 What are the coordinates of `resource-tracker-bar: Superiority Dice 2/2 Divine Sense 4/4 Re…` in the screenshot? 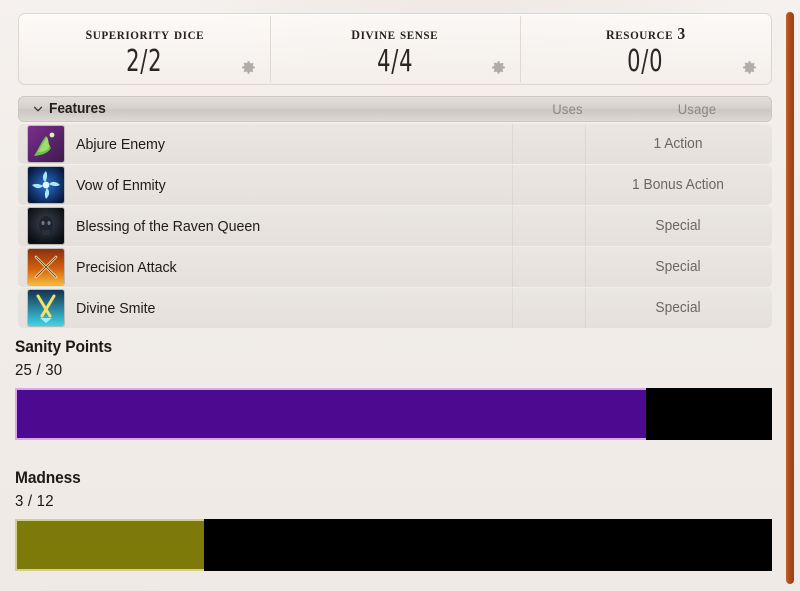 It's located at (395, 49).